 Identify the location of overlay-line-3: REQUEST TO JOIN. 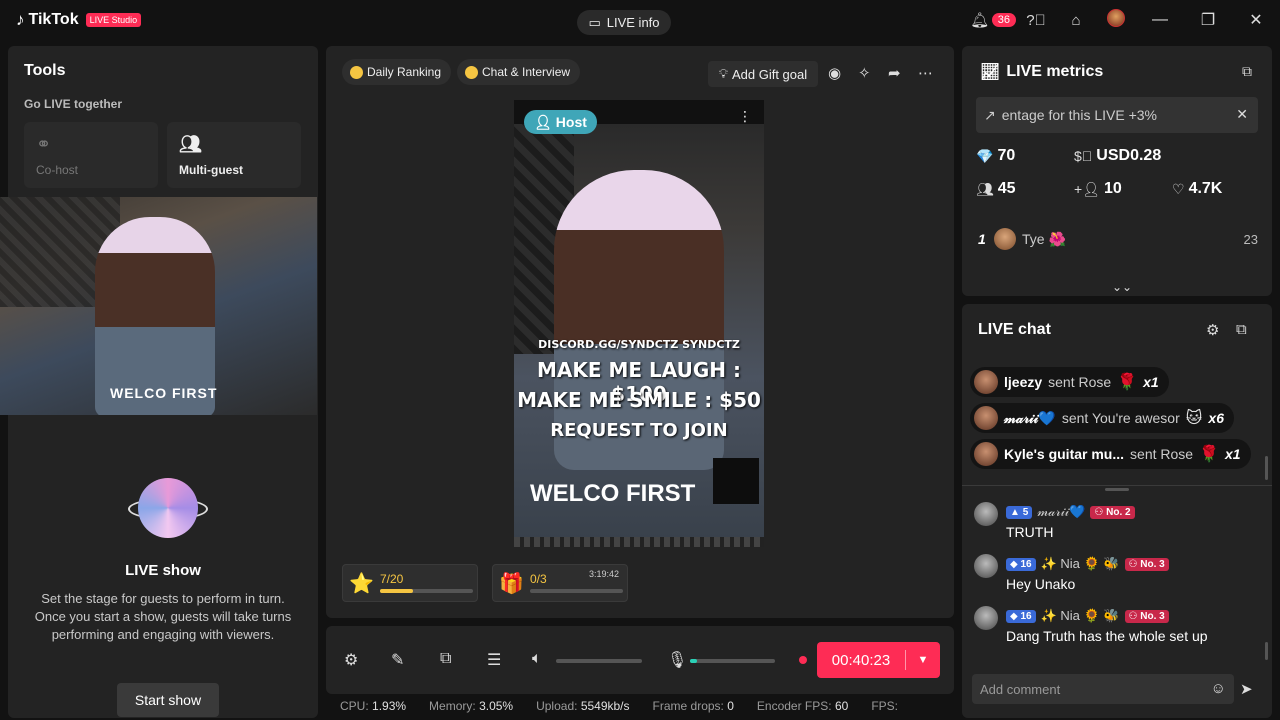
(639, 430).